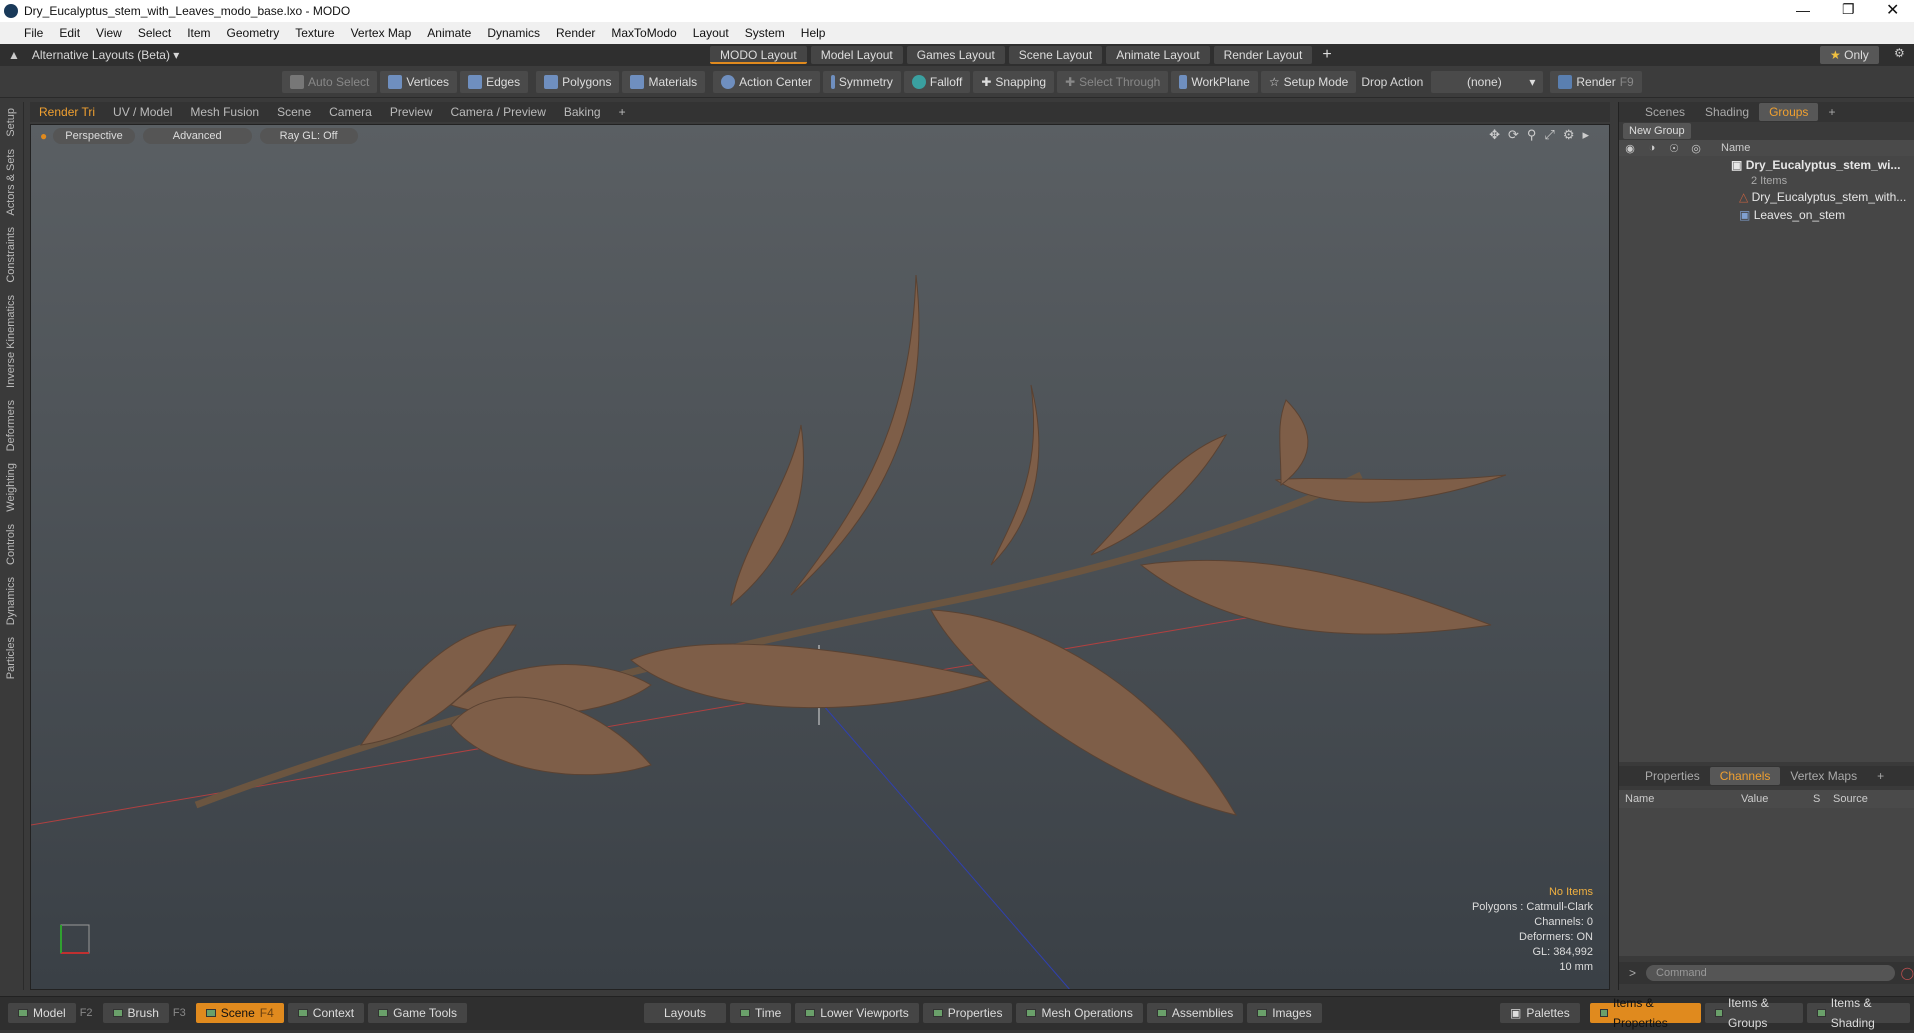 This screenshot has width=1914, height=1033. I want to click on tab-actors-sets: Actors & Sets, so click(11, 182).